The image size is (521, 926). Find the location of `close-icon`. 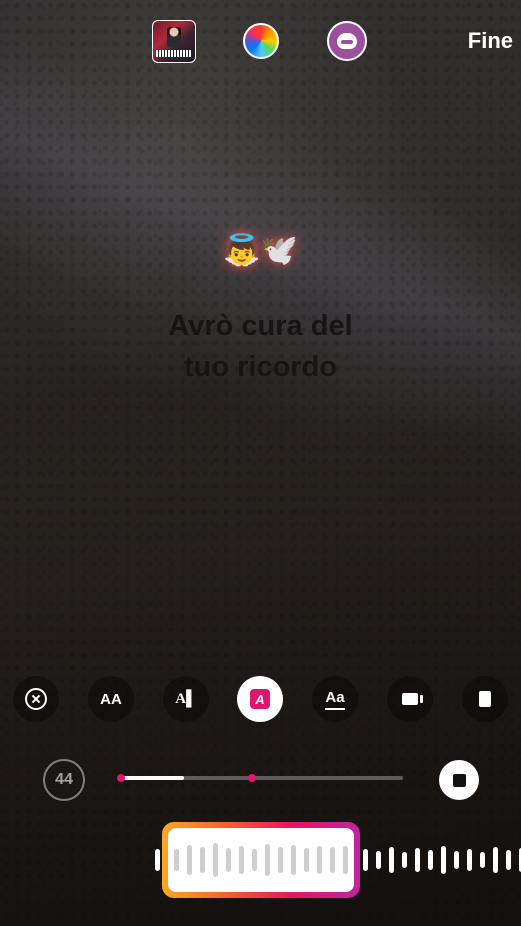

close-icon is located at coordinates (36, 699).